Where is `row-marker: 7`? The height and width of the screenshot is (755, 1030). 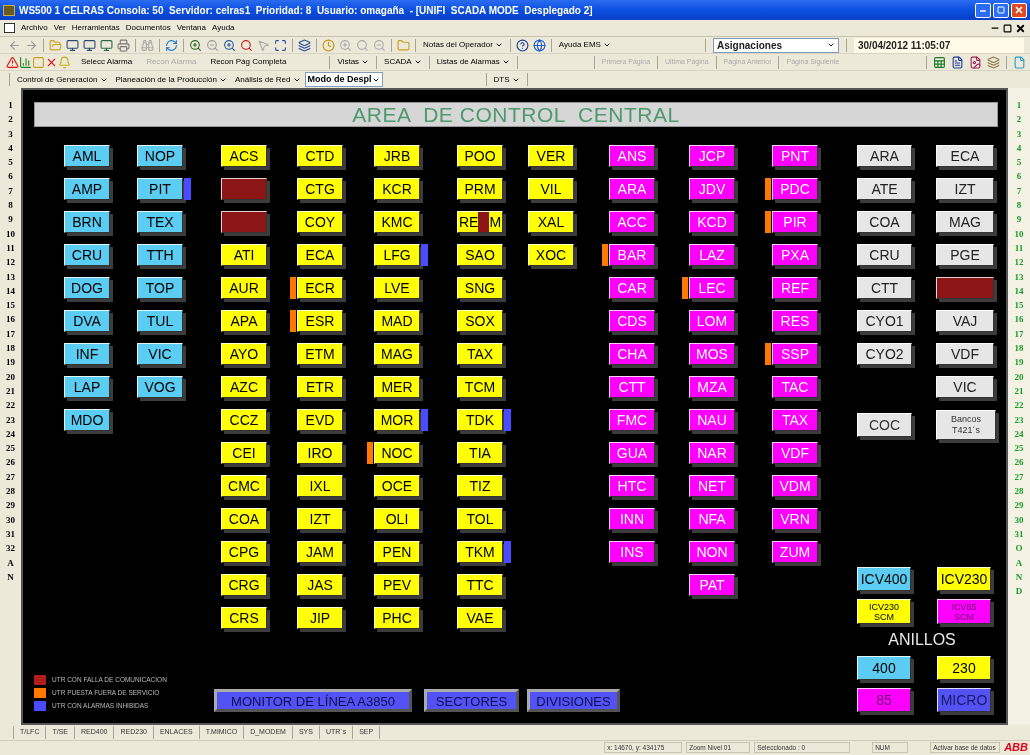 row-marker: 7 is located at coordinates (10, 191).